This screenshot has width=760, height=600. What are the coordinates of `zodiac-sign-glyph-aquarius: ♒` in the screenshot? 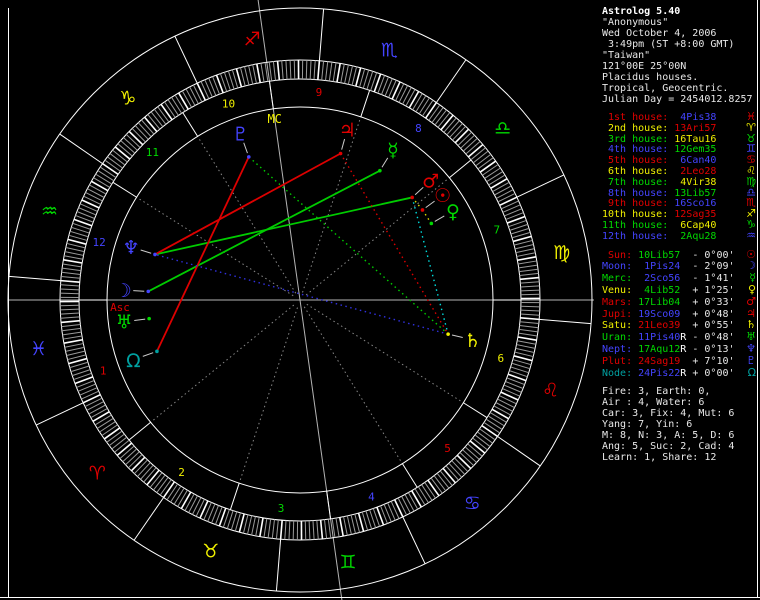 It's located at (49, 212).